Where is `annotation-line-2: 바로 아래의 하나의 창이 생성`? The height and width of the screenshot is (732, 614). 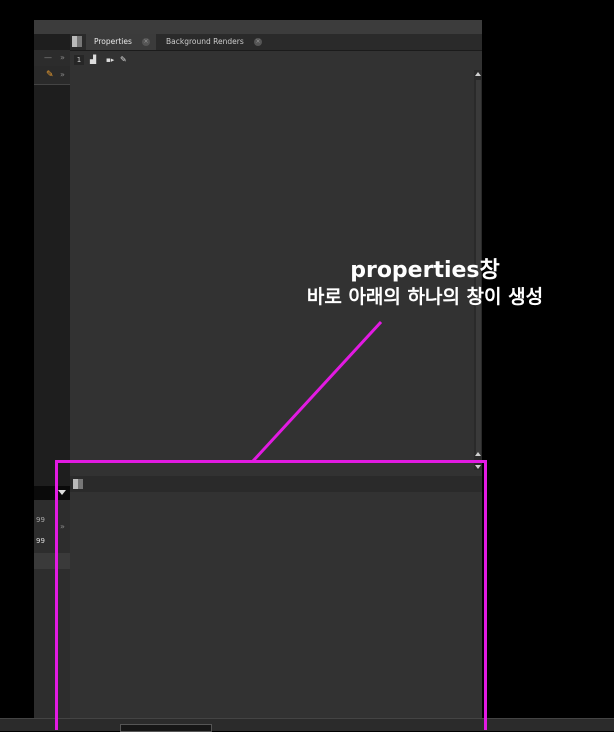 annotation-line-2: 바로 아래의 하나의 창이 생성 is located at coordinates (425, 297).